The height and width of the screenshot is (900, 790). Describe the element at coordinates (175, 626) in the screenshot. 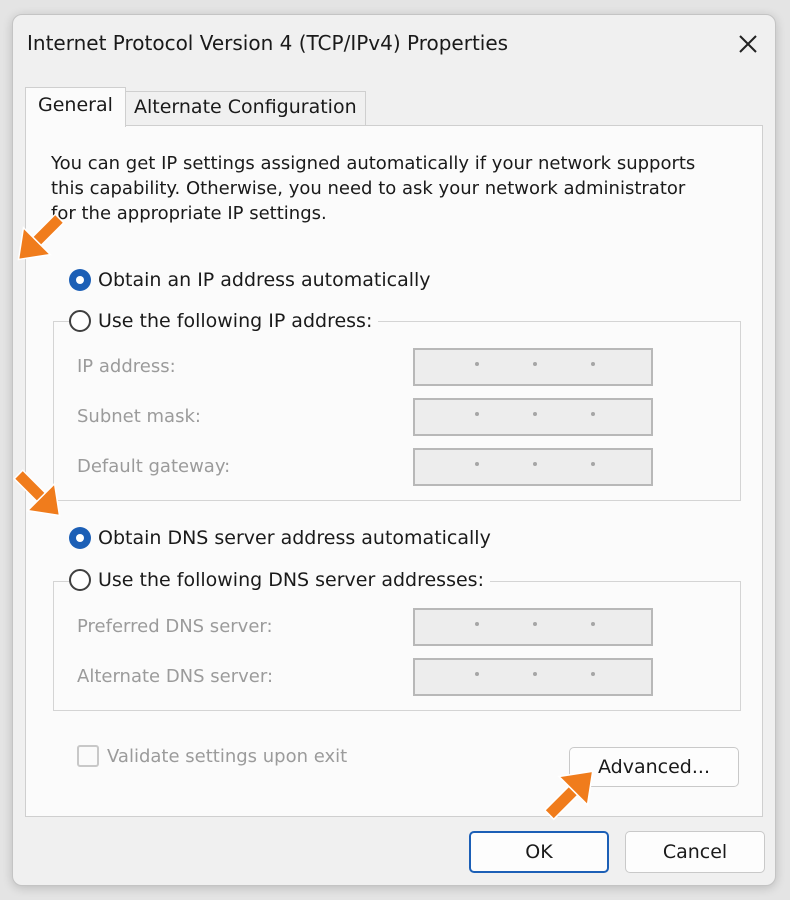

I see `preferred-dns-label: Preferred DNS server:` at that location.